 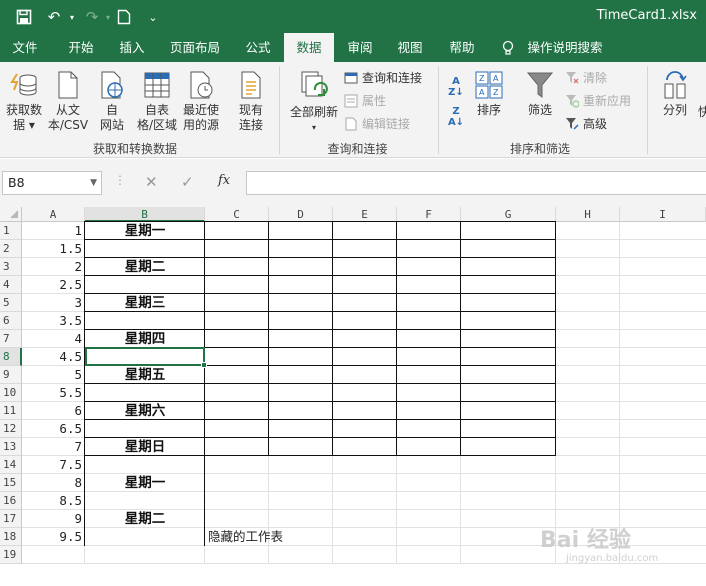 I want to click on row-header: 8, so click(x=11, y=357).